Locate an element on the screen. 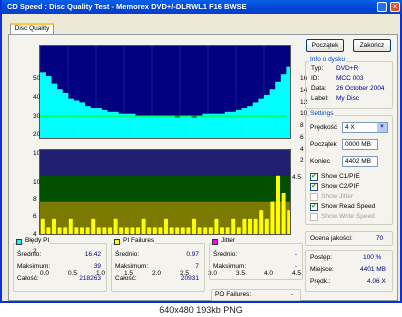  checkbox-3: ✔ is located at coordinates (314, 207).